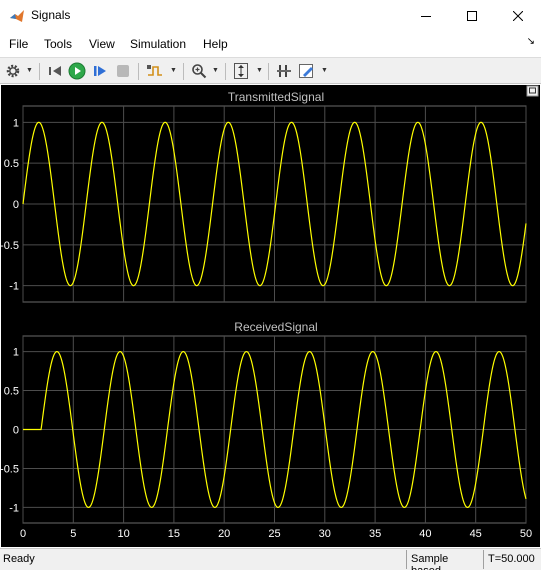  What do you see at coordinates (270, 15) in the screenshot?
I see `title-bar: Signals` at bounding box center [270, 15].